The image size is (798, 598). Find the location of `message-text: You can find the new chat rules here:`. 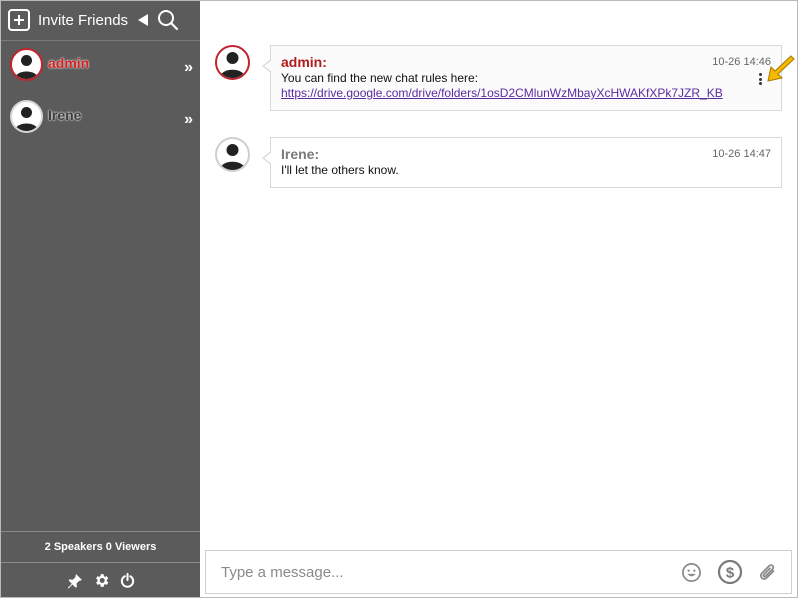

message-text: You can find the new chat rules here: is located at coordinates (380, 78).